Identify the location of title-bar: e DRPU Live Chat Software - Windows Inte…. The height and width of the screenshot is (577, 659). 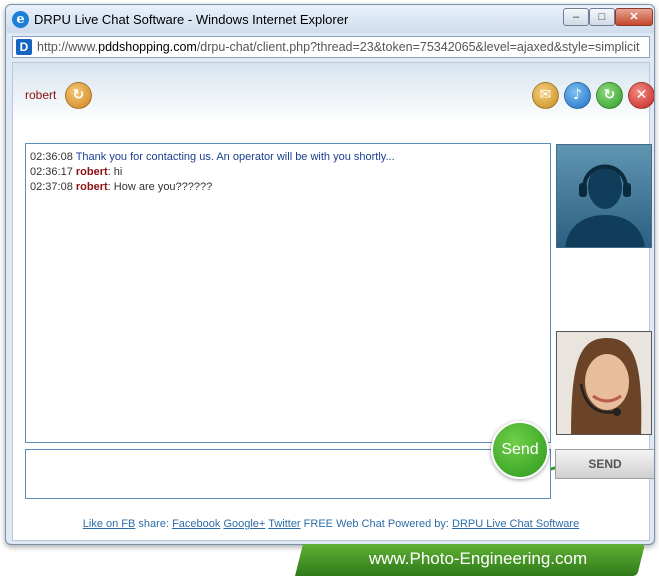
(330, 19).